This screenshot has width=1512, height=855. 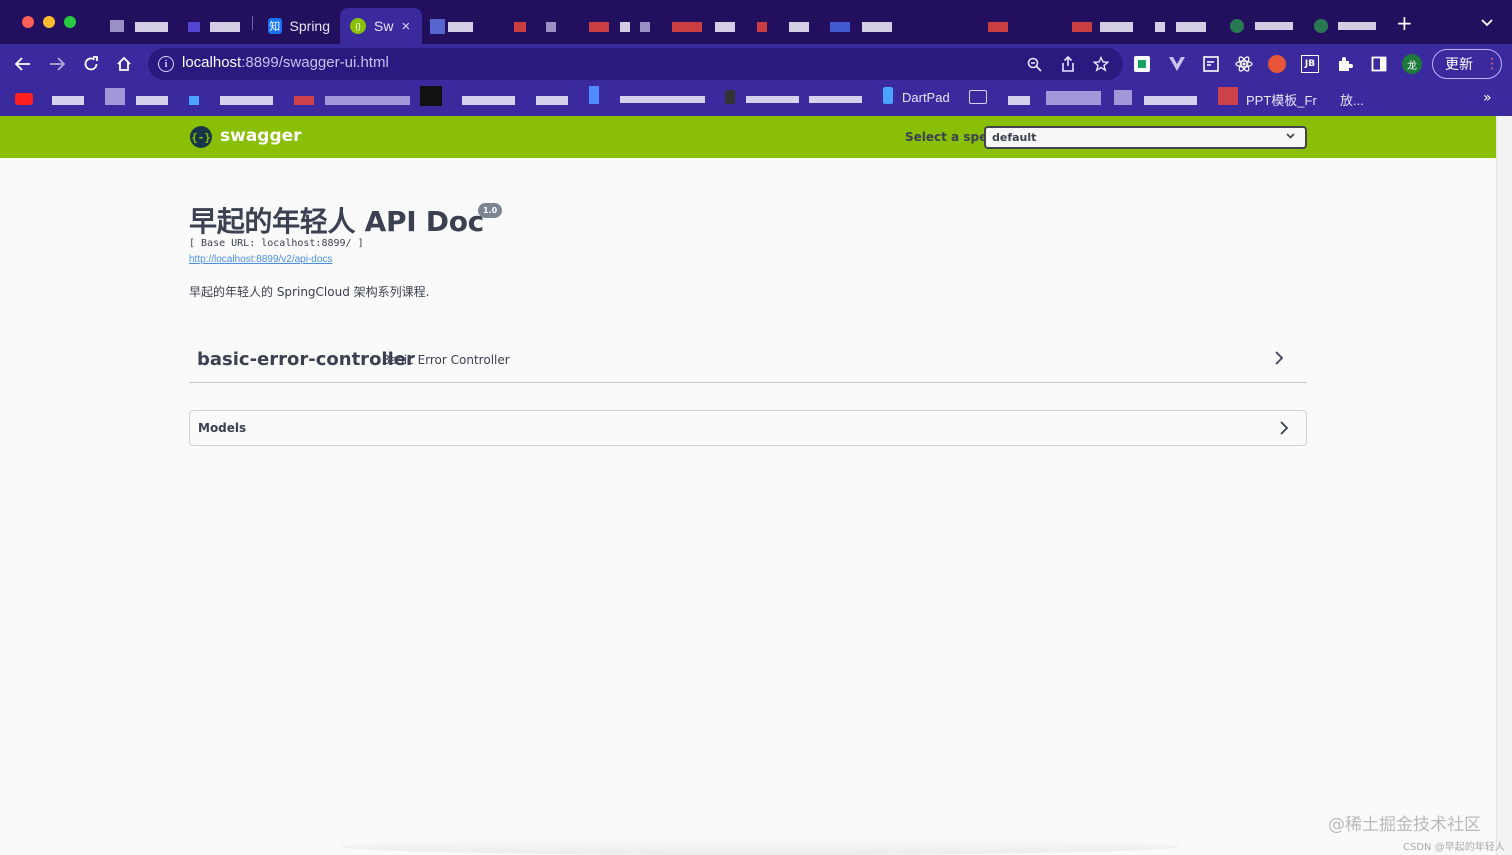 What do you see at coordinates (70, 22) in the screenshot?
I see `maximize-window-button` at bounding box center [70, 22].